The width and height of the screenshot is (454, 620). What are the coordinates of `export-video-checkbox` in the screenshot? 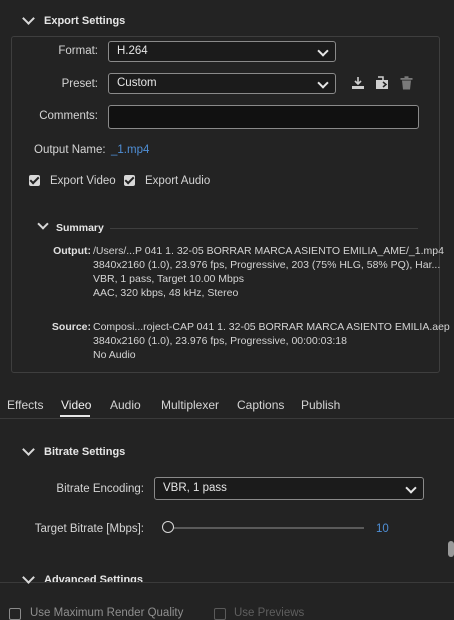 It's located at (34, 180).